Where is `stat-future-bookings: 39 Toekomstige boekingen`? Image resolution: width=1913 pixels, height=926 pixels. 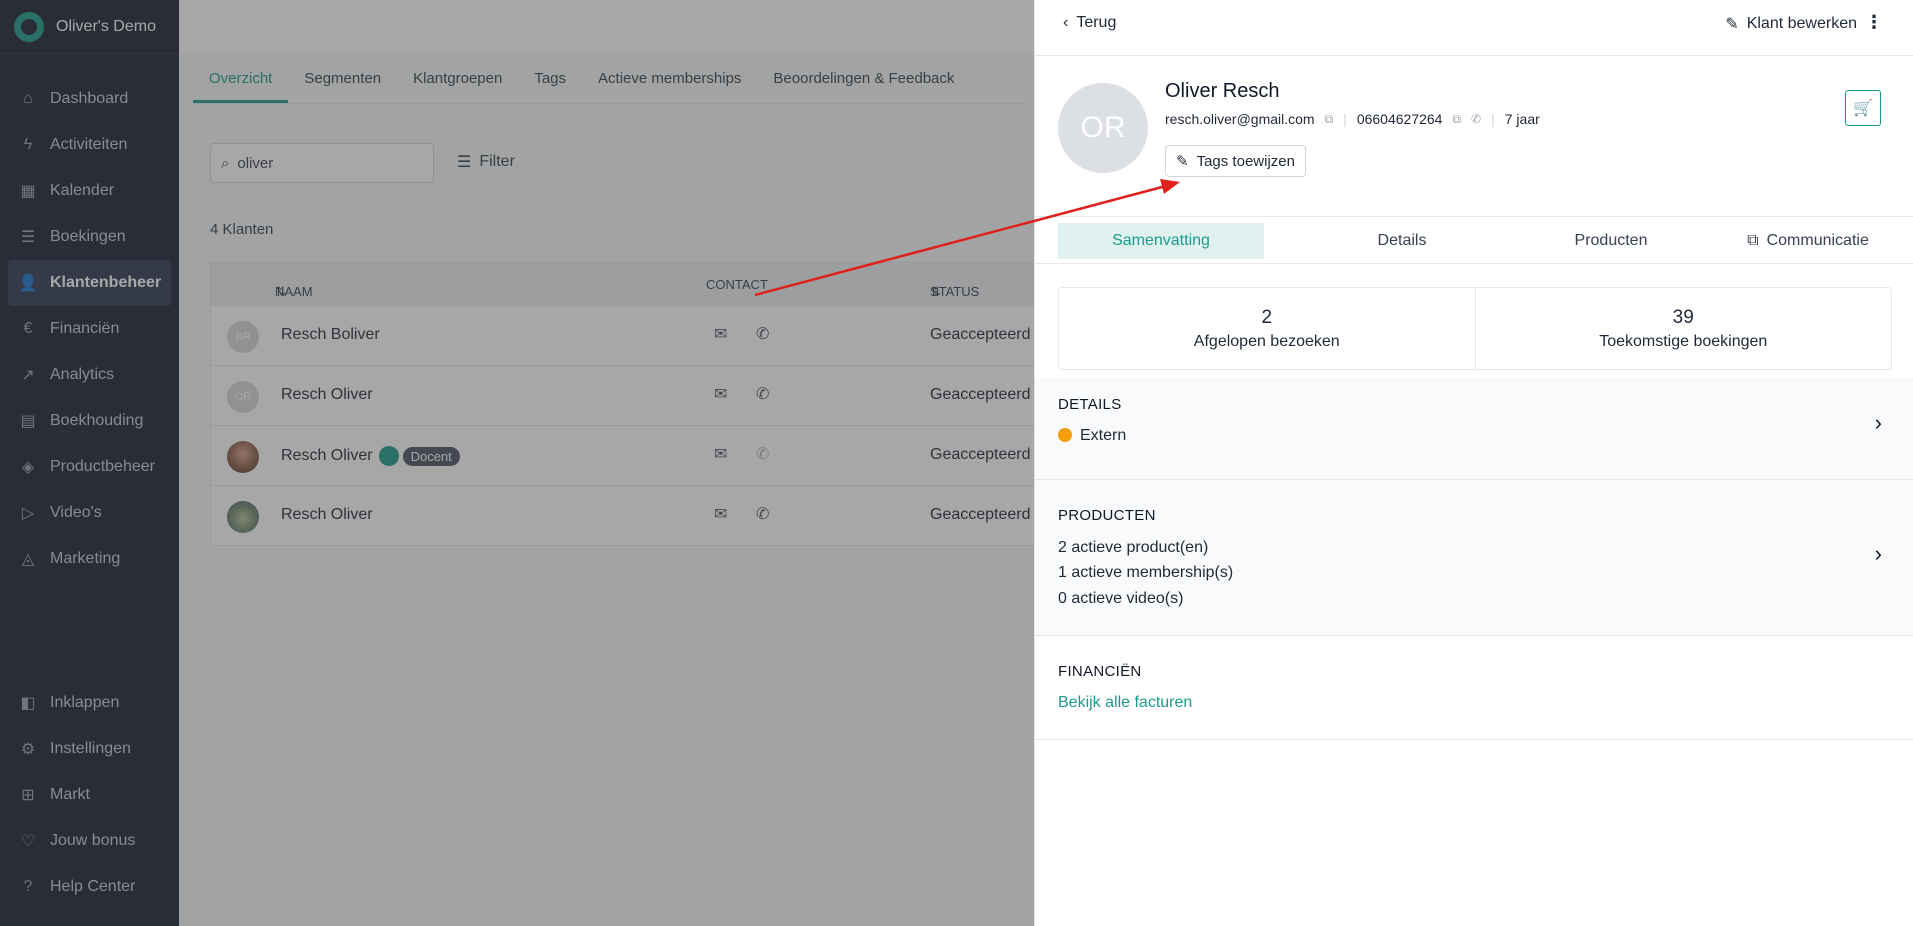
stat-future-bookings: 39 Toekomstige boekingen is located at coordinates (1683, 328).